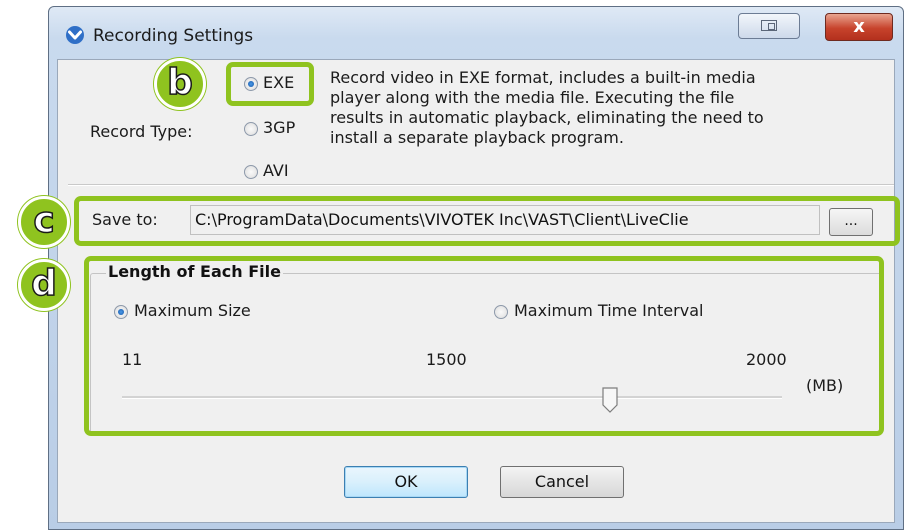 The image size is (905, 532). I want to click on callout-c-badge: c, so click(44, 222).